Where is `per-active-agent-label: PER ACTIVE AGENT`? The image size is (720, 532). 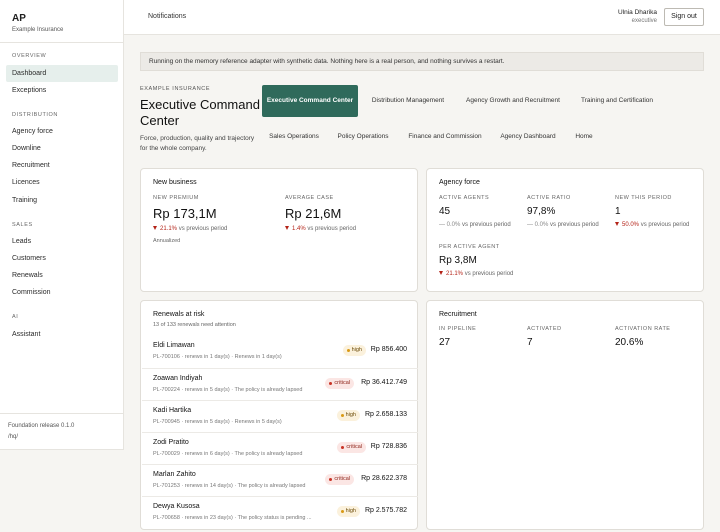
per-active-agent-label: PER ACTIVE AGENT is located at coordinates (469, 247).